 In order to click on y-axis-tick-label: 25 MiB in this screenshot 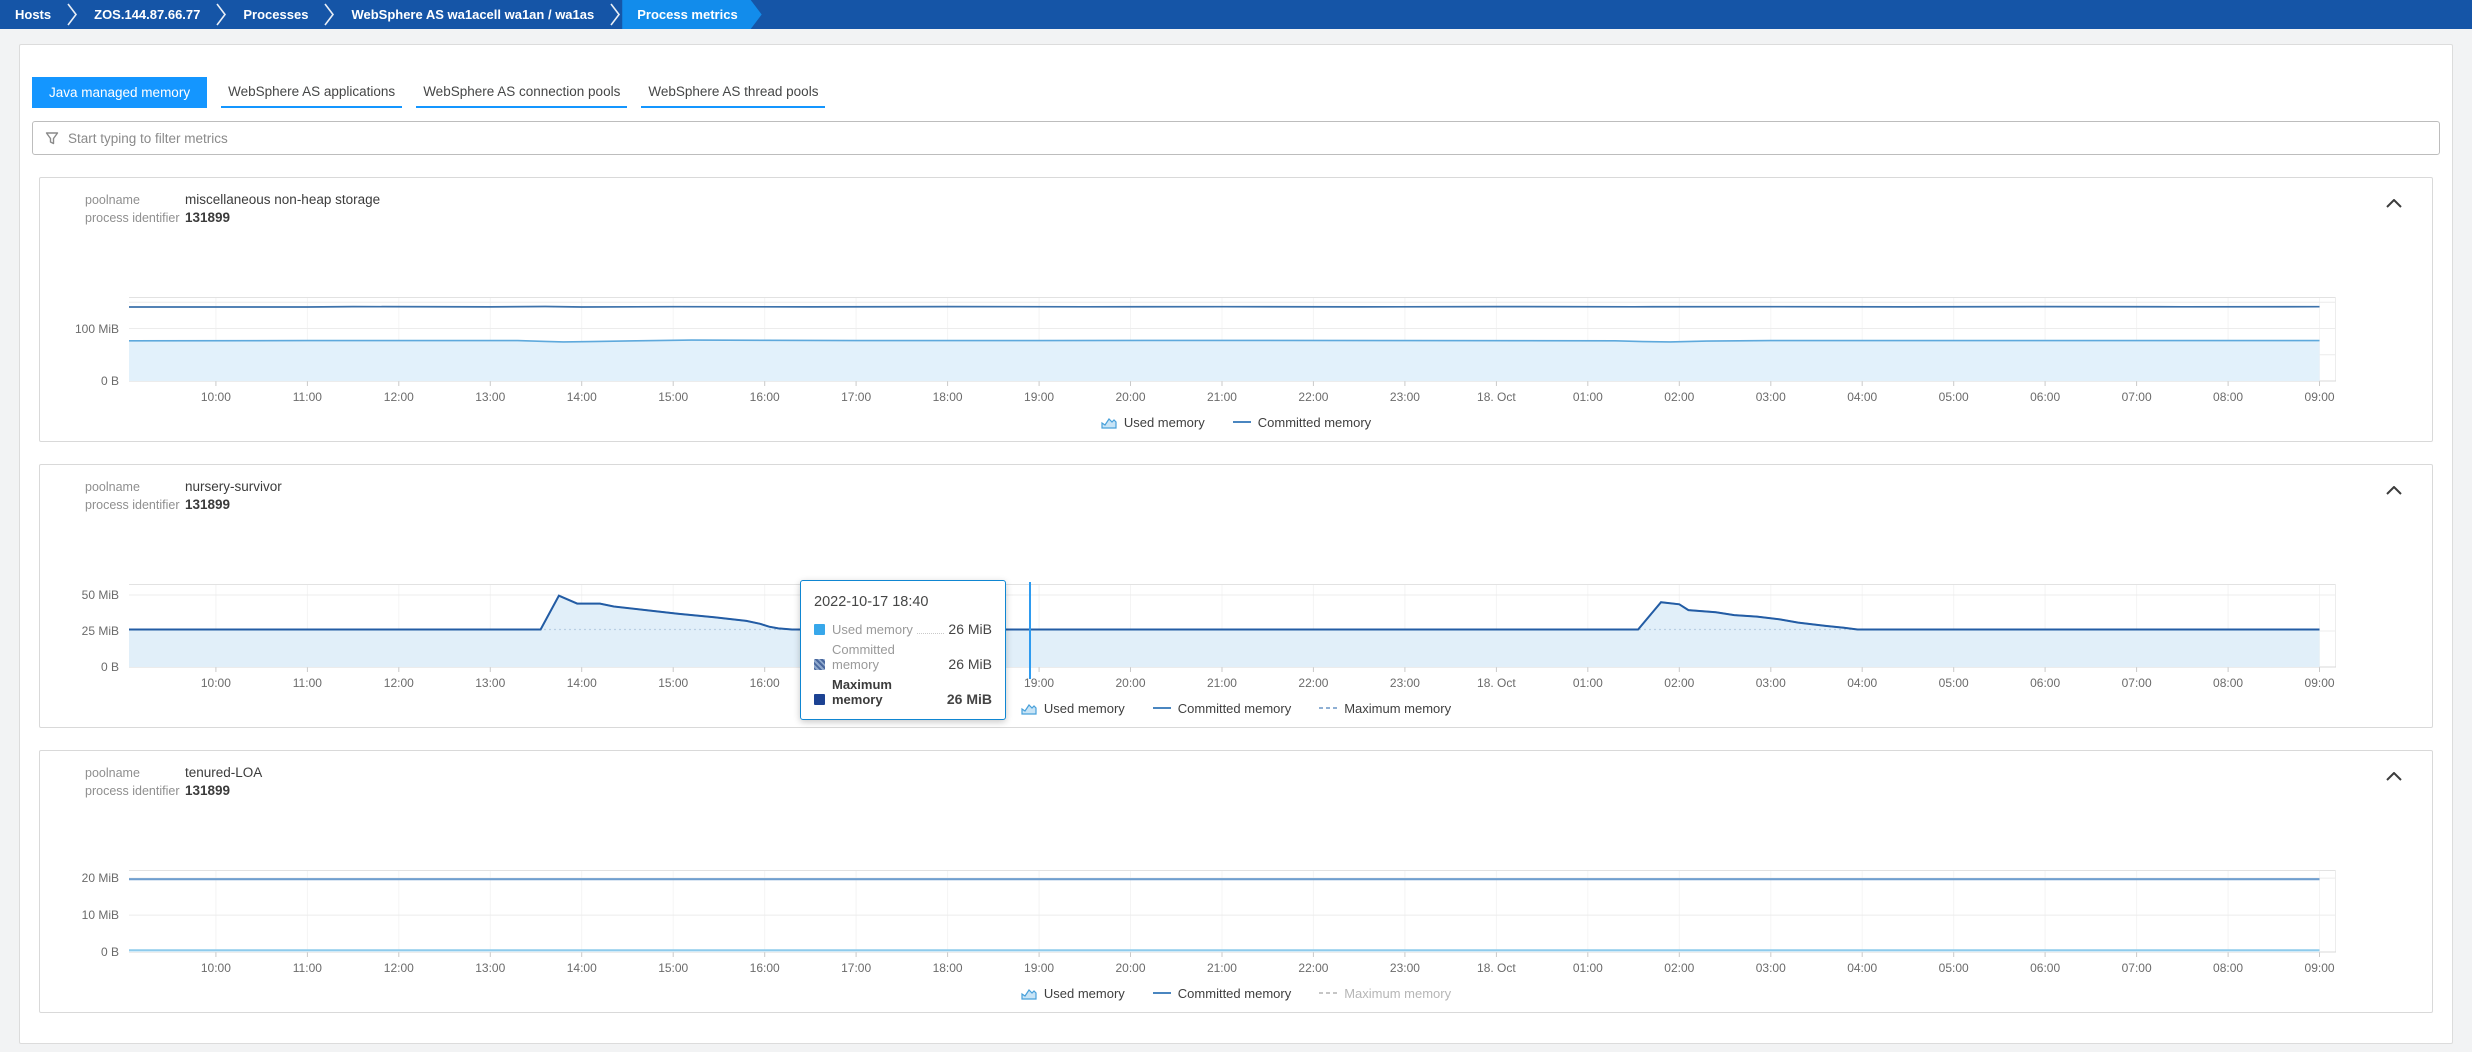, I will do `click(100, 630)`.